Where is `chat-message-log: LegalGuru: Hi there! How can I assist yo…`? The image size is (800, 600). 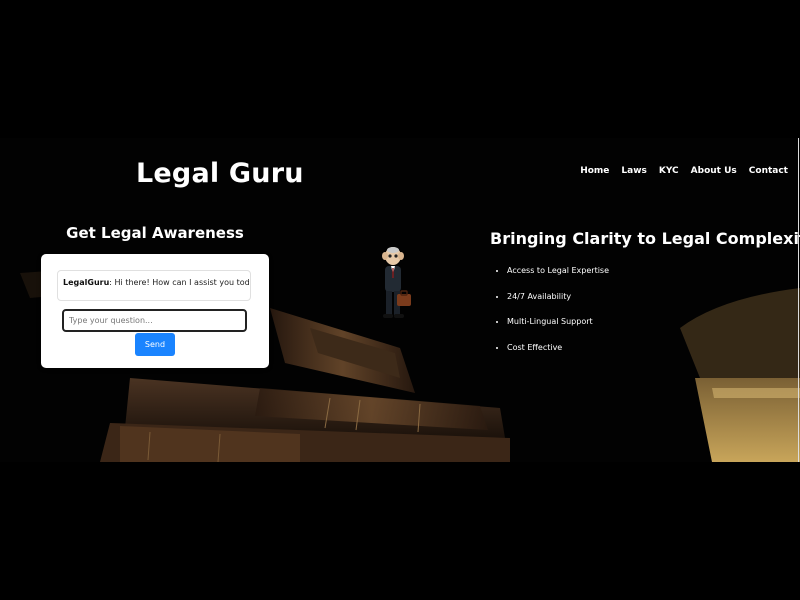
chat-message-log: LegalGuru: Hi there! How can I assist yo… is located at coordinates (154, 285).